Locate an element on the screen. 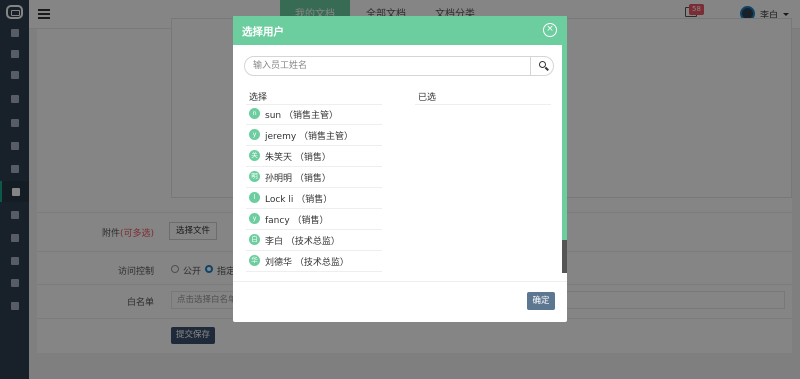 This screenshot has height=379, width=800. user-name: 朱笑天 （销售） is located at coordinates (298, 158).